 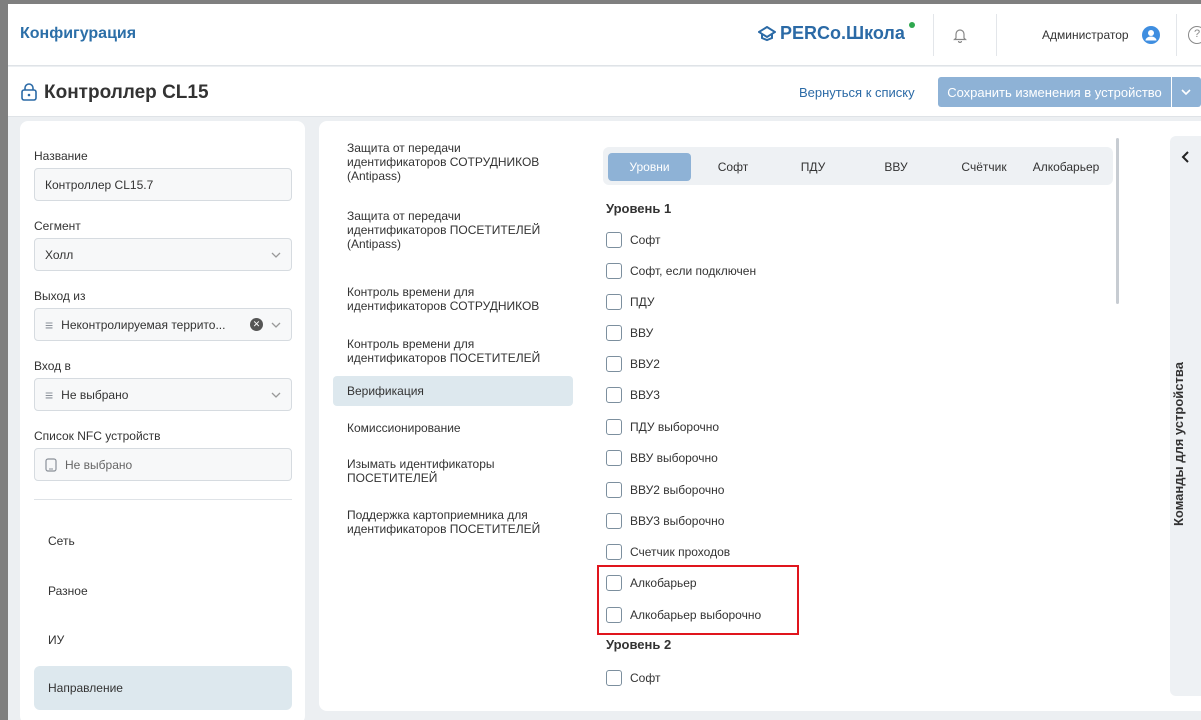 What do you see at coordinates (163, 591) in the screenshot?
I see `nav-item-misc: Разное` at bounding box center [163, 591].